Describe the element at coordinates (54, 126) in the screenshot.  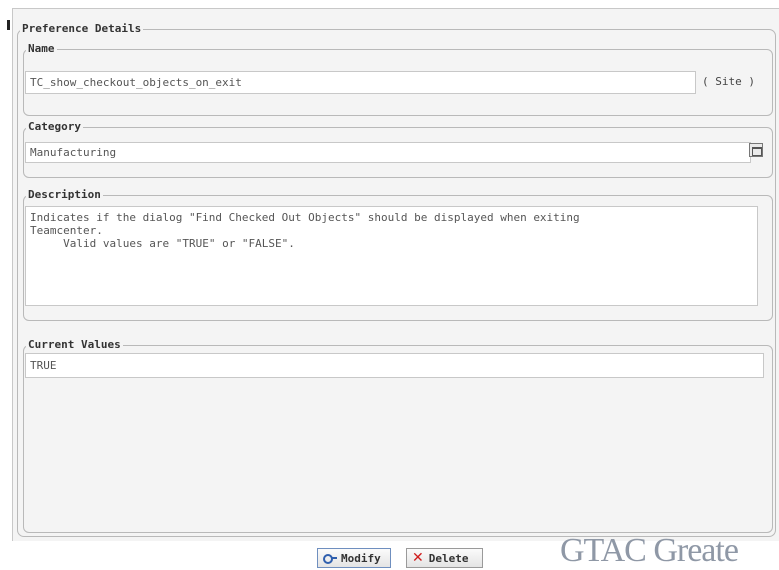
I see `category-label: Category` at that location.